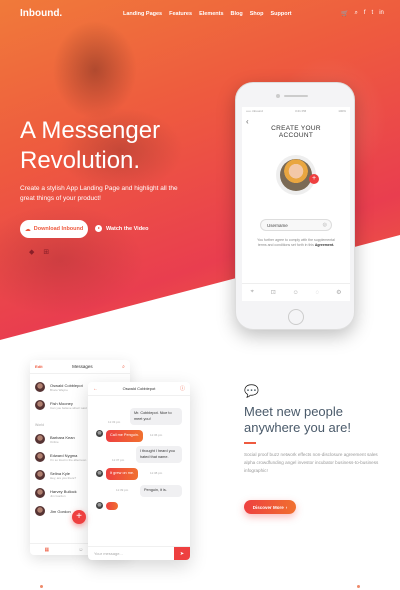 This screenshot has width=400, height=590. I want to click on chat-bubble-incoming: I thought I heard you hated that name., so click(159, 454).